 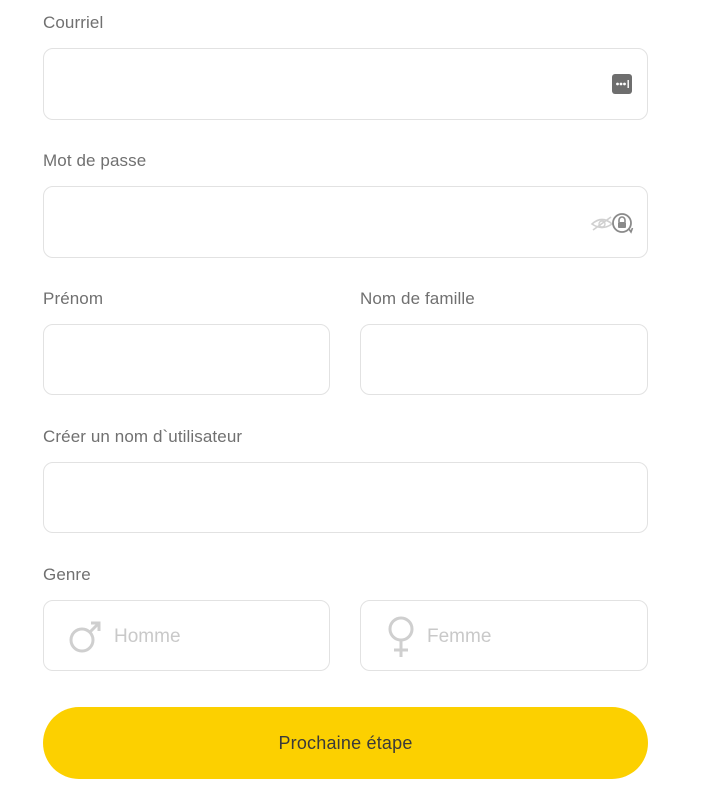 I want to click on first-name-field-container, so click(x=186, y=359).